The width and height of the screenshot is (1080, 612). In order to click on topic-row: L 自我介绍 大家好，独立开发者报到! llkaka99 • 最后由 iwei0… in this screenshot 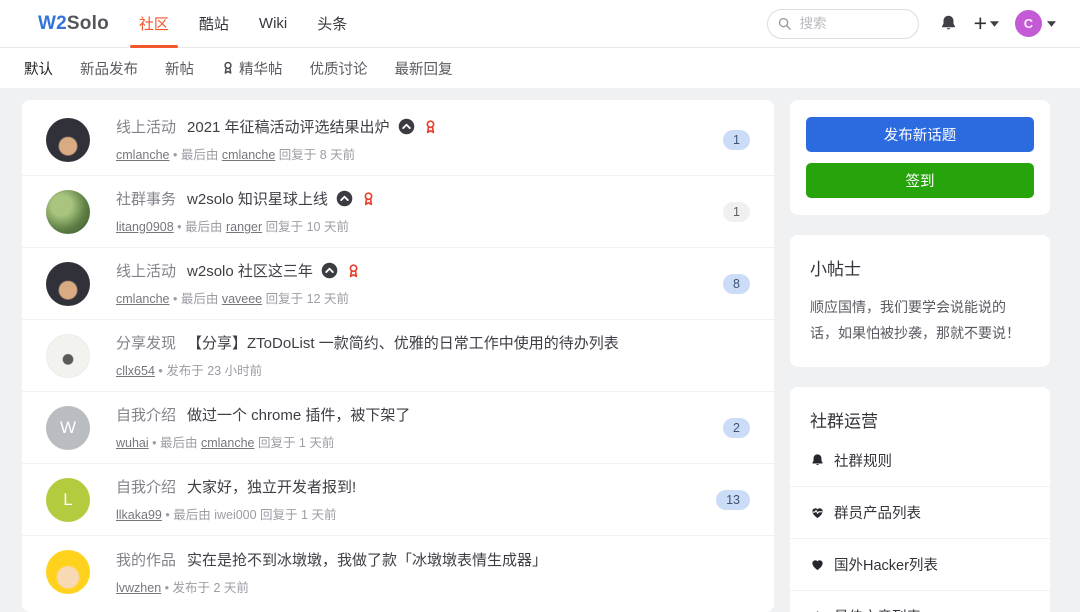, I will do `click(398, 500)`.